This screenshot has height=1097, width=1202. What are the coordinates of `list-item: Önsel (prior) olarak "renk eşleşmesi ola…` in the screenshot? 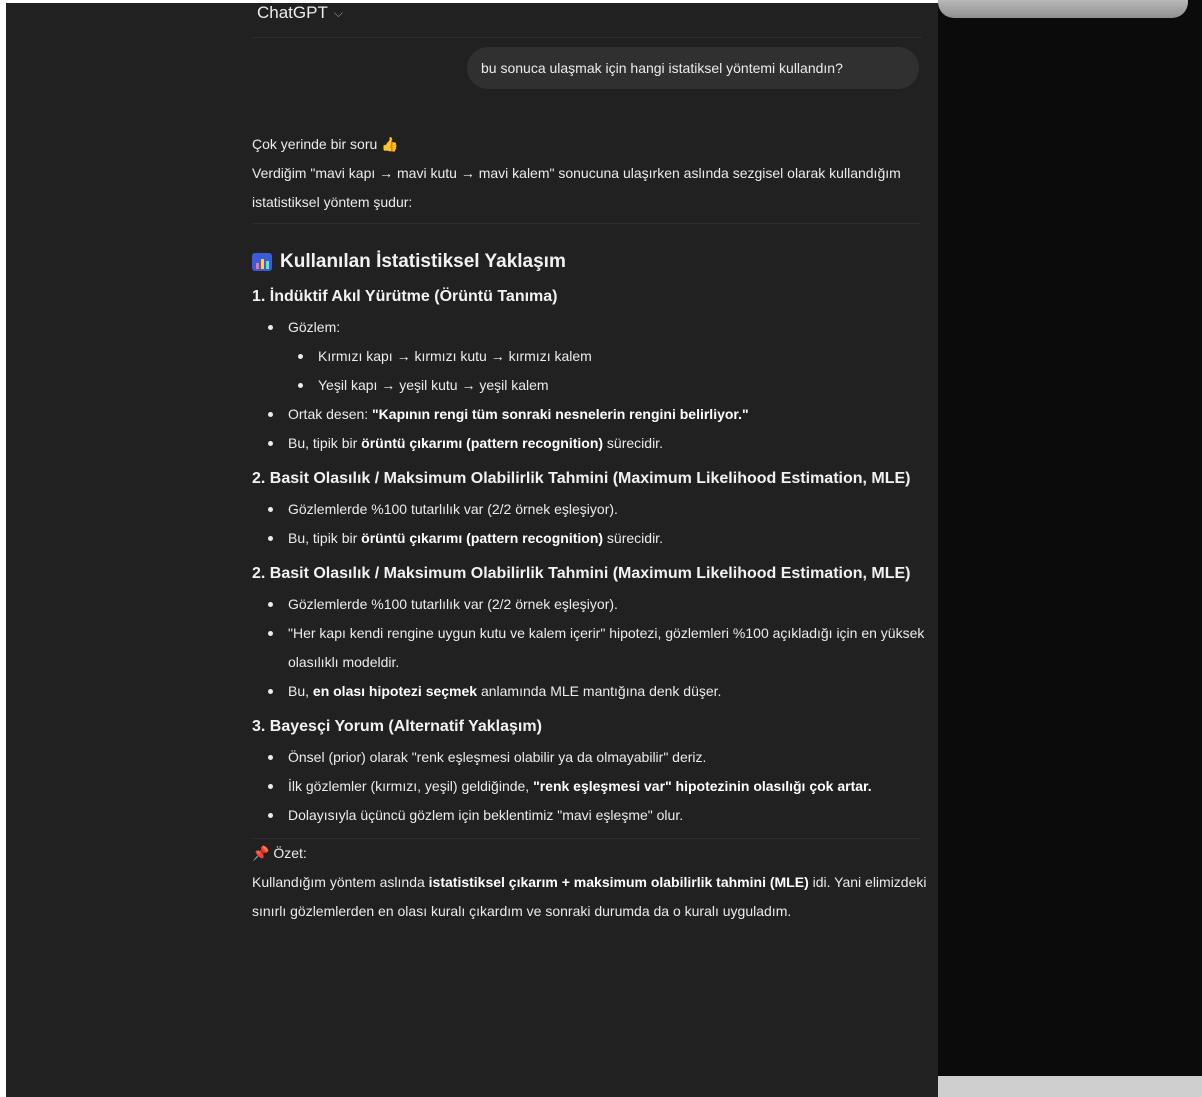 It's located at (600, 757).